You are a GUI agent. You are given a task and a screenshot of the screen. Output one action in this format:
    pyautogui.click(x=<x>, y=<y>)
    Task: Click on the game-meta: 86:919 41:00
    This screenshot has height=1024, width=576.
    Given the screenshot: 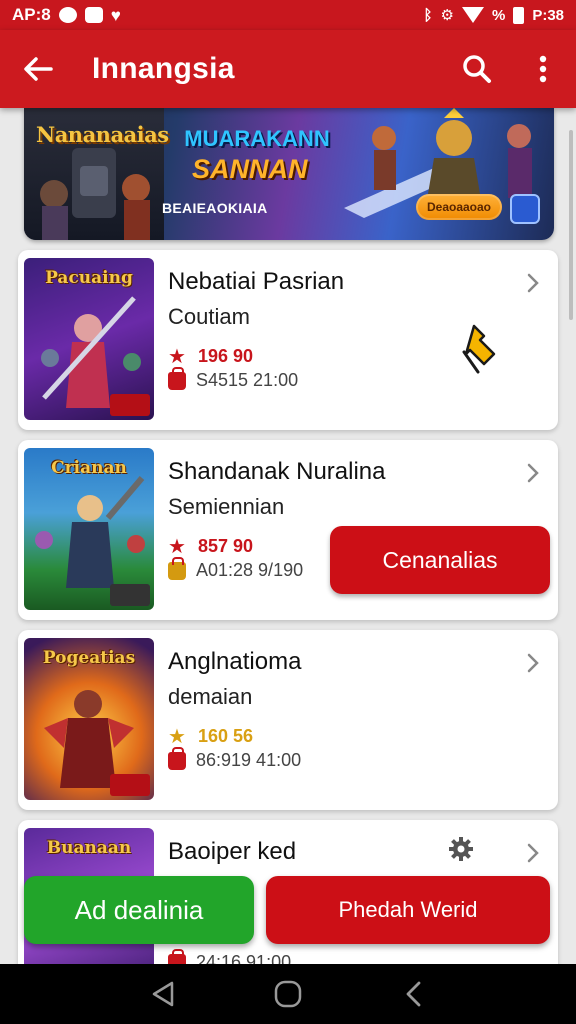 What is the action you would take?
    pyautogui.click(x=235, y=758)
    